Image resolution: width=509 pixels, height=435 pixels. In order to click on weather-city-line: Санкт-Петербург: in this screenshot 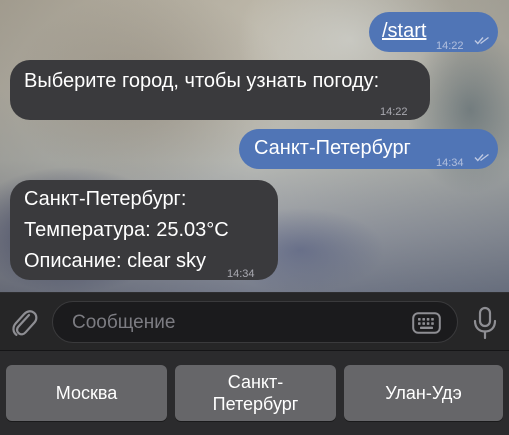, I will do `click(105, 199)`.